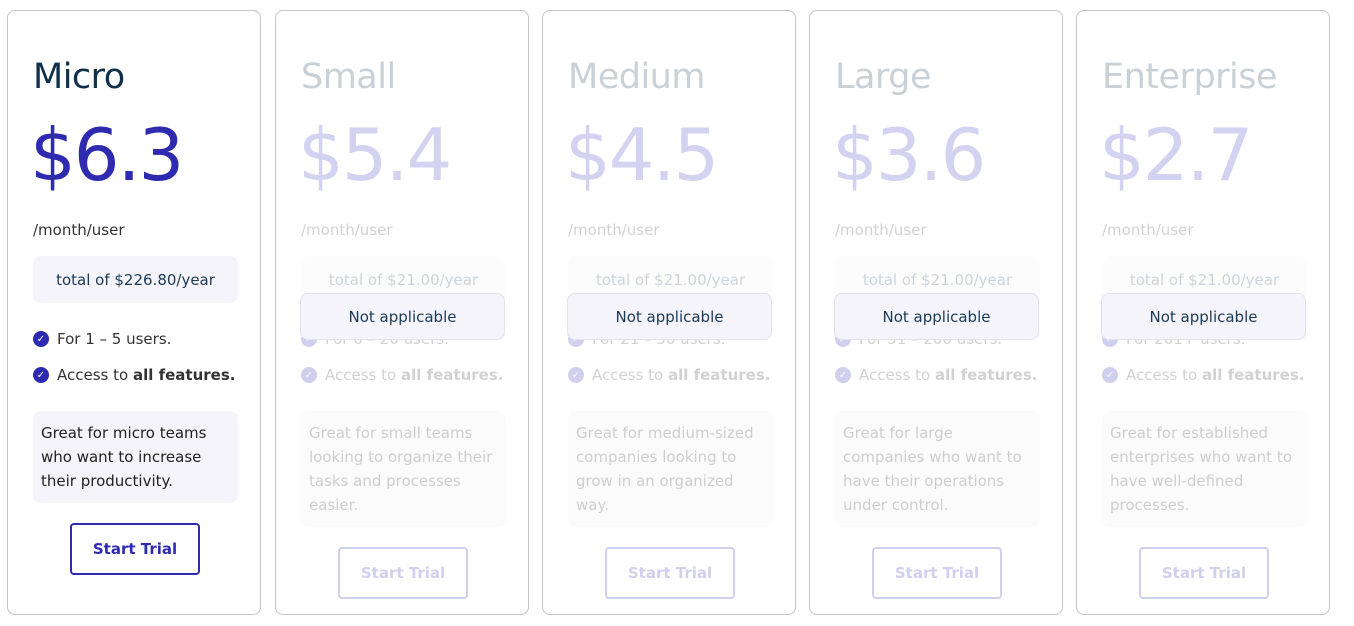 This screenshot has height=626, width=1354. What do you see at coordinates (135, 279) in the screenshot?
I see `yearly-total: total of $226.80/year` at bounding box center [135, 279].